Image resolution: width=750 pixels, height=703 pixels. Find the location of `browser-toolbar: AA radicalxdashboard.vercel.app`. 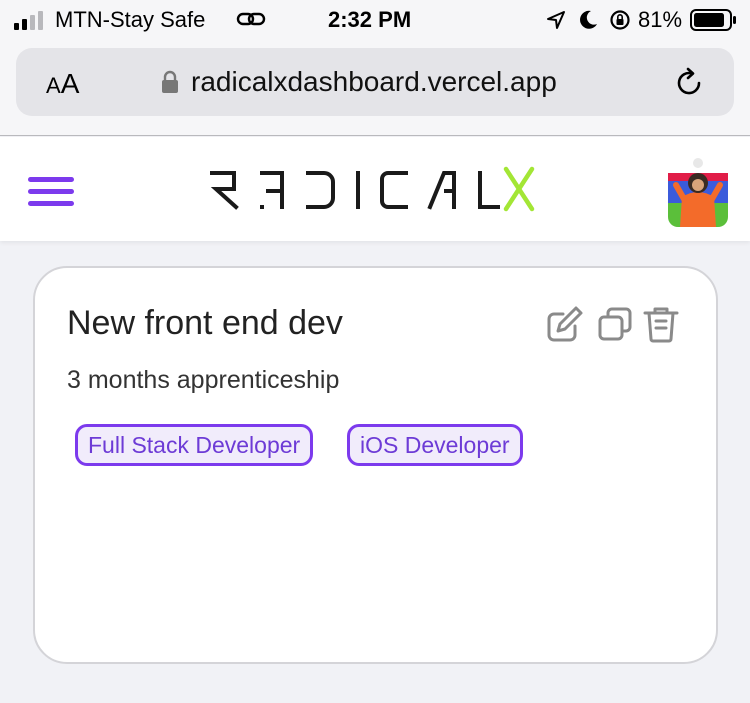

browser-toolbar: AA radicalxdashboard.vercel.app is located at coordinates (375, 88).